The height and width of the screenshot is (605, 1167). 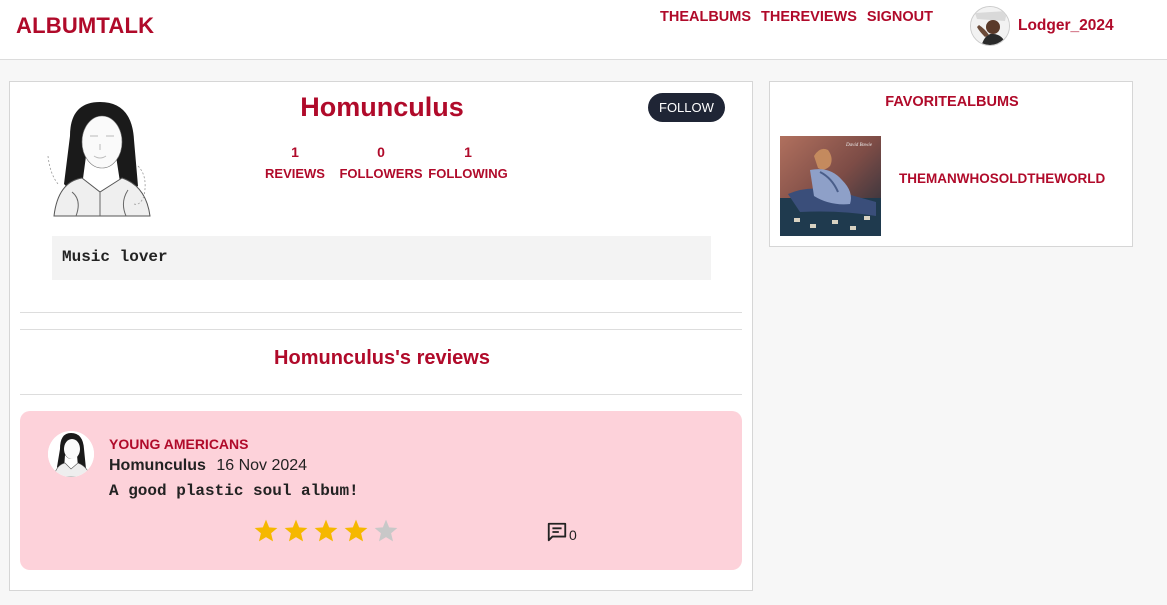 I want to click on nav-link-reviews: THEREVIEWS, so click(x=809, y=17).